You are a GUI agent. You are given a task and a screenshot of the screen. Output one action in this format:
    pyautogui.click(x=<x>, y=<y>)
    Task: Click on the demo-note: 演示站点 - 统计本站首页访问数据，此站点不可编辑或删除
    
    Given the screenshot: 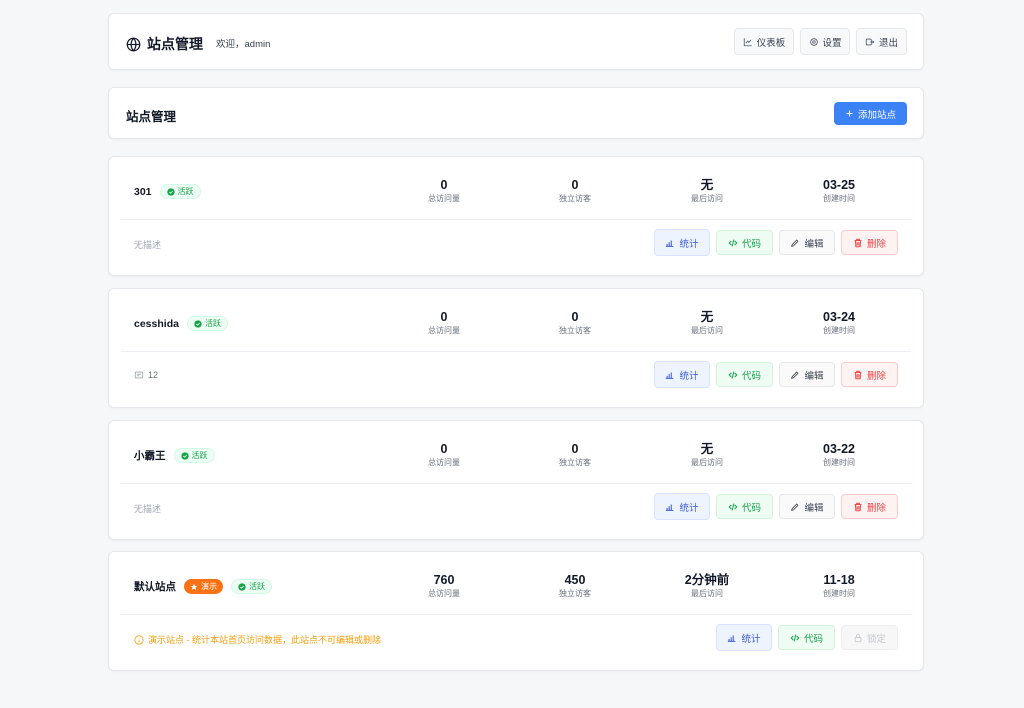 What is the action you would take?
    pyautogui.click(x=257, y=639)
    